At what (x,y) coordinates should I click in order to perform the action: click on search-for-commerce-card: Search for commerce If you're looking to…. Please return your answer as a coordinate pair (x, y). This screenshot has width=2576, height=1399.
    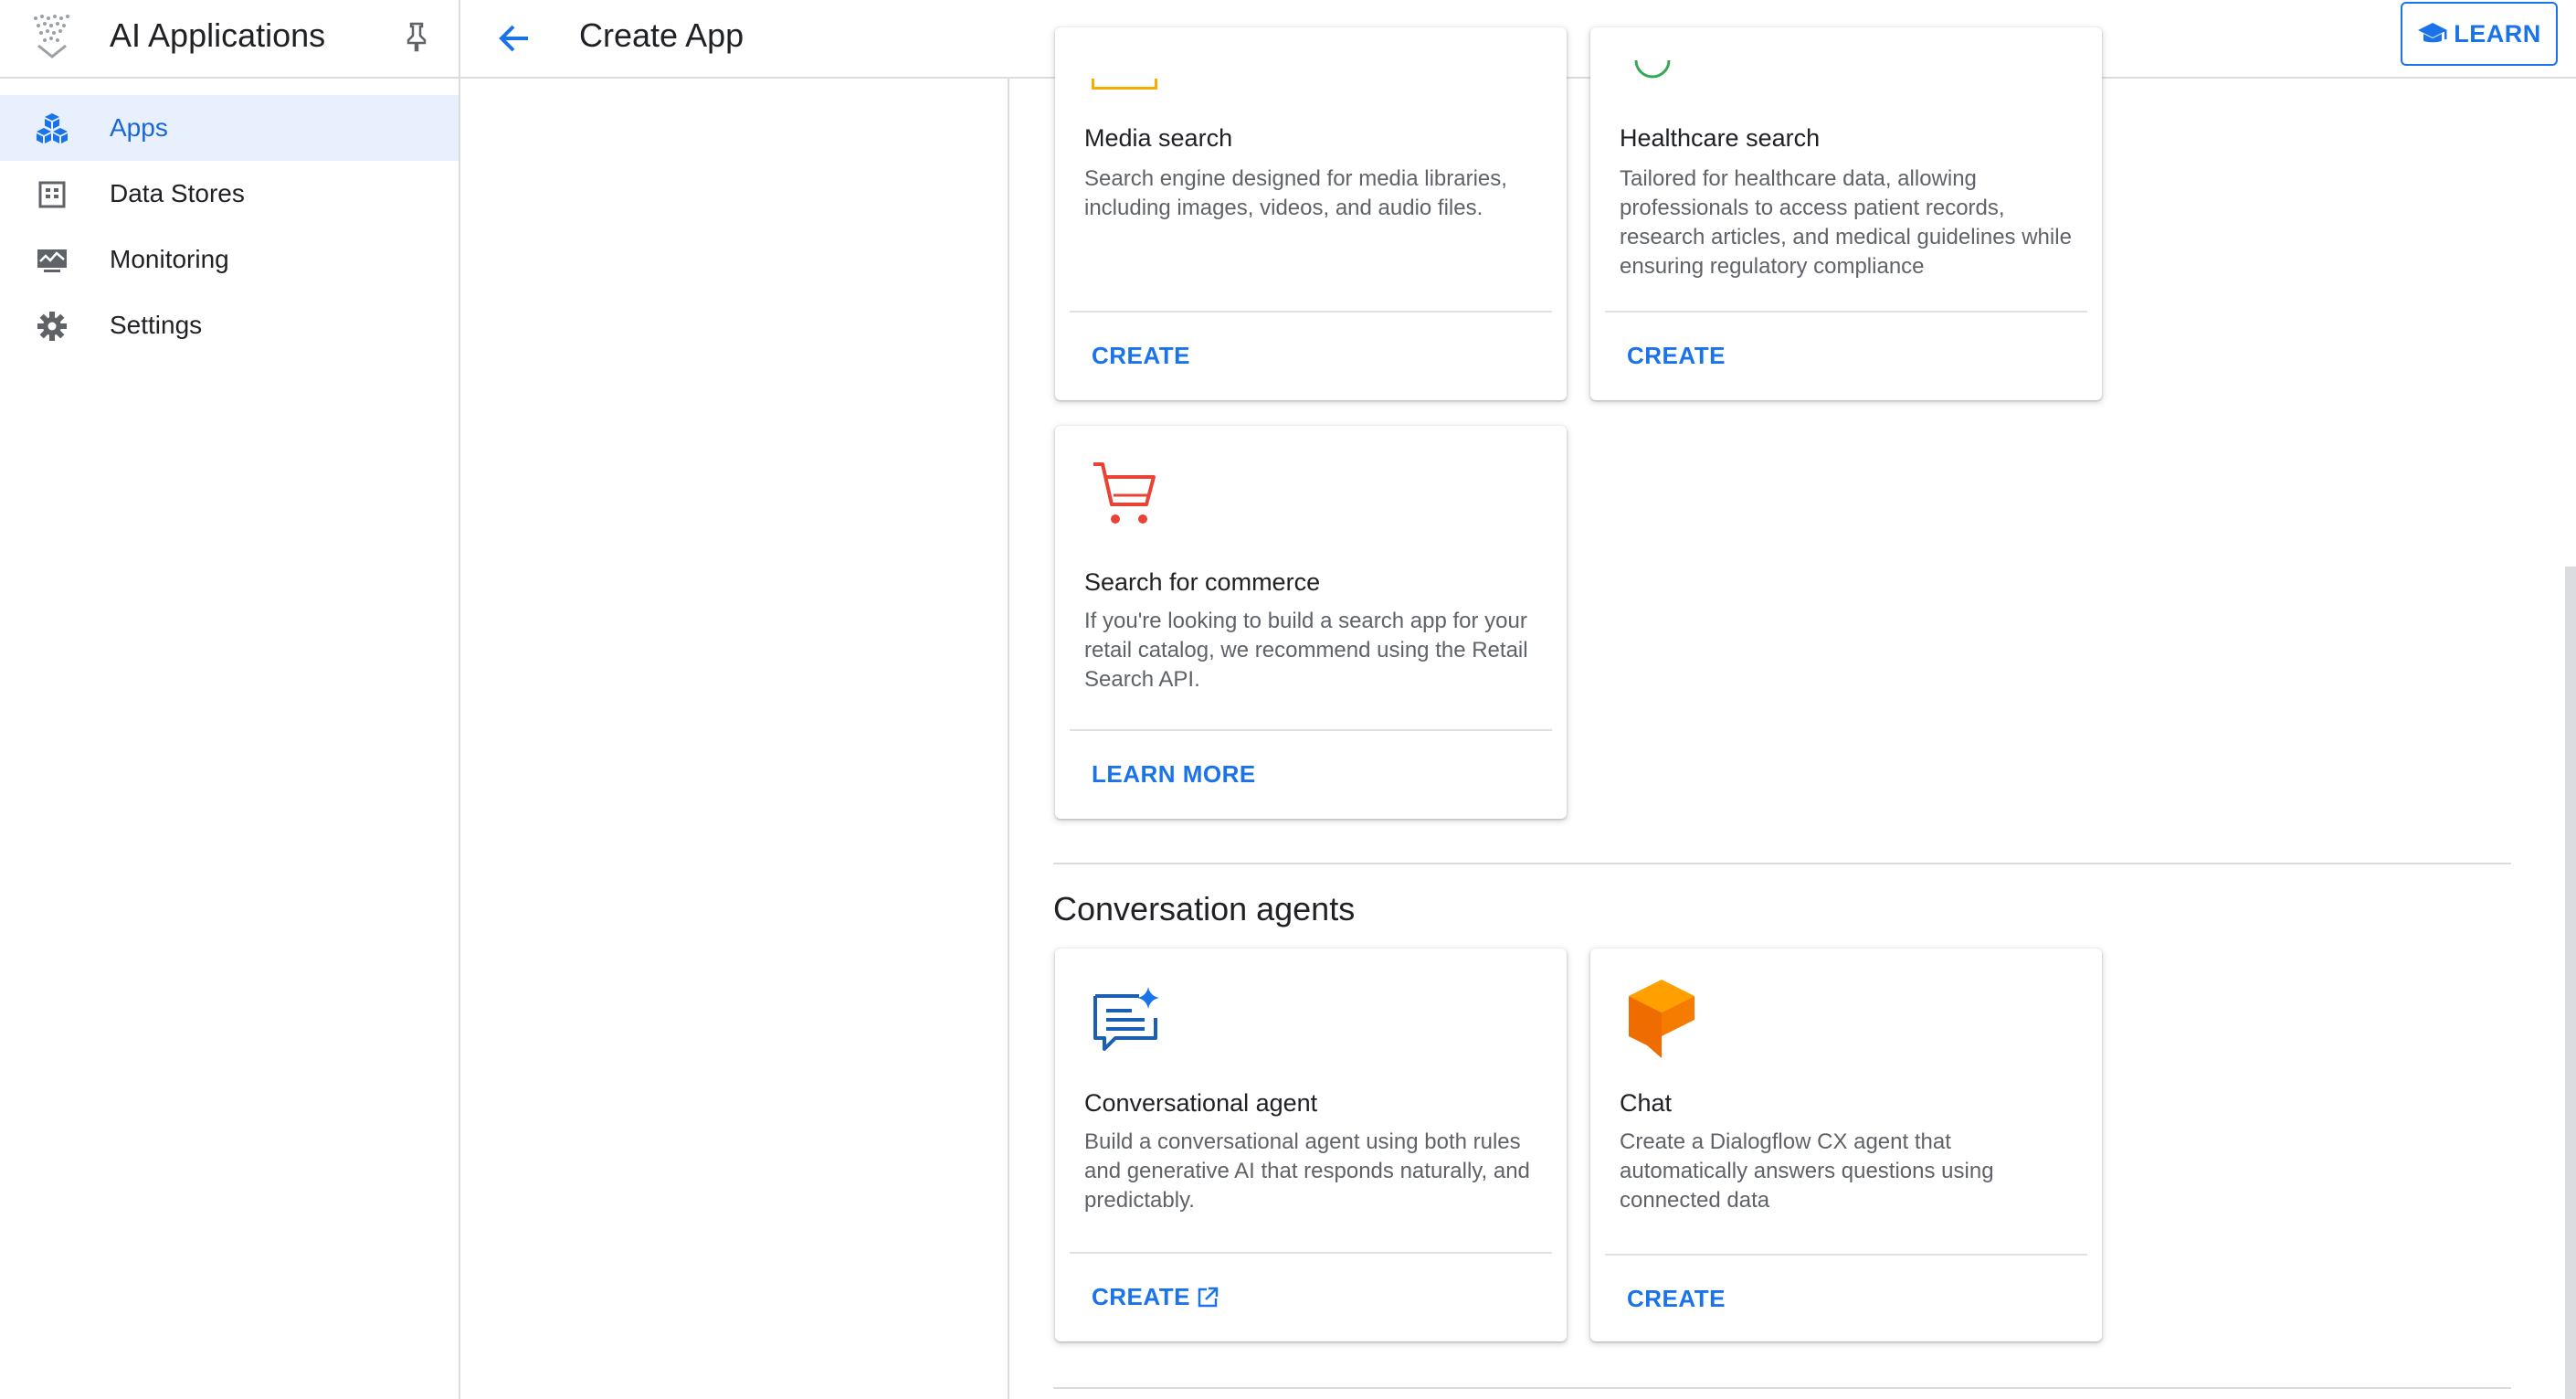
    Looking at the image, I should click on (1311, 622).